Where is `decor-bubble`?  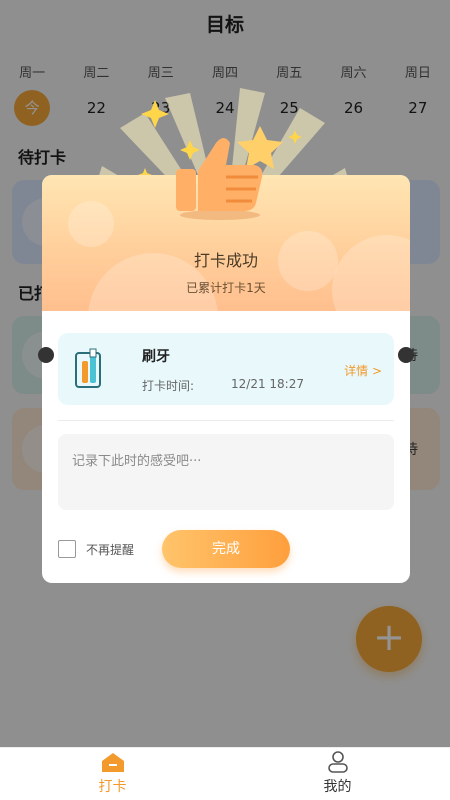
decor-bubble is located at coordinates (91, 224).